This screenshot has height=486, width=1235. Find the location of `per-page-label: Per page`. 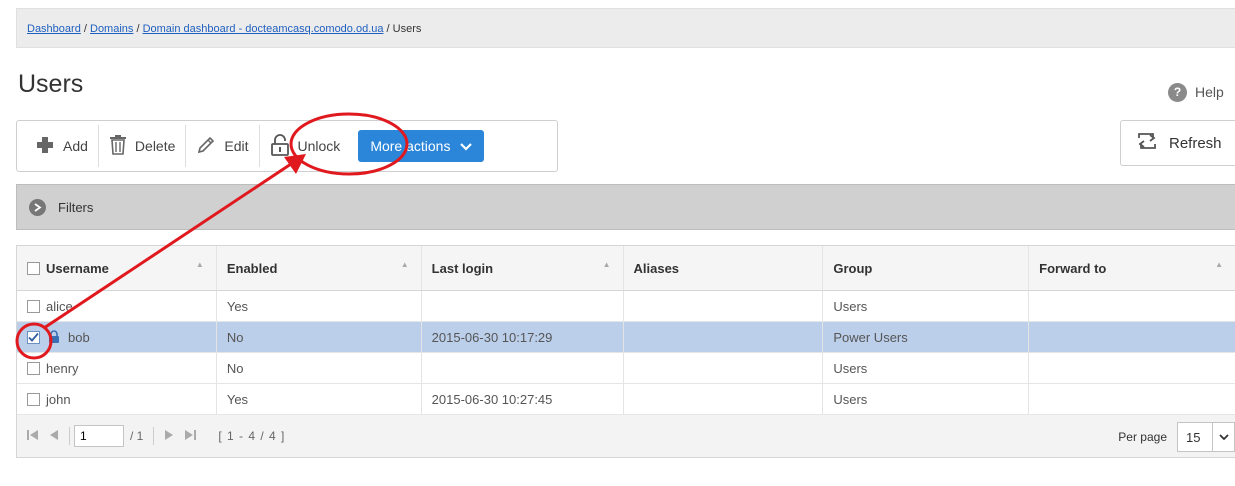

per-page-label: Per page is located at coordinates (1142, 437).